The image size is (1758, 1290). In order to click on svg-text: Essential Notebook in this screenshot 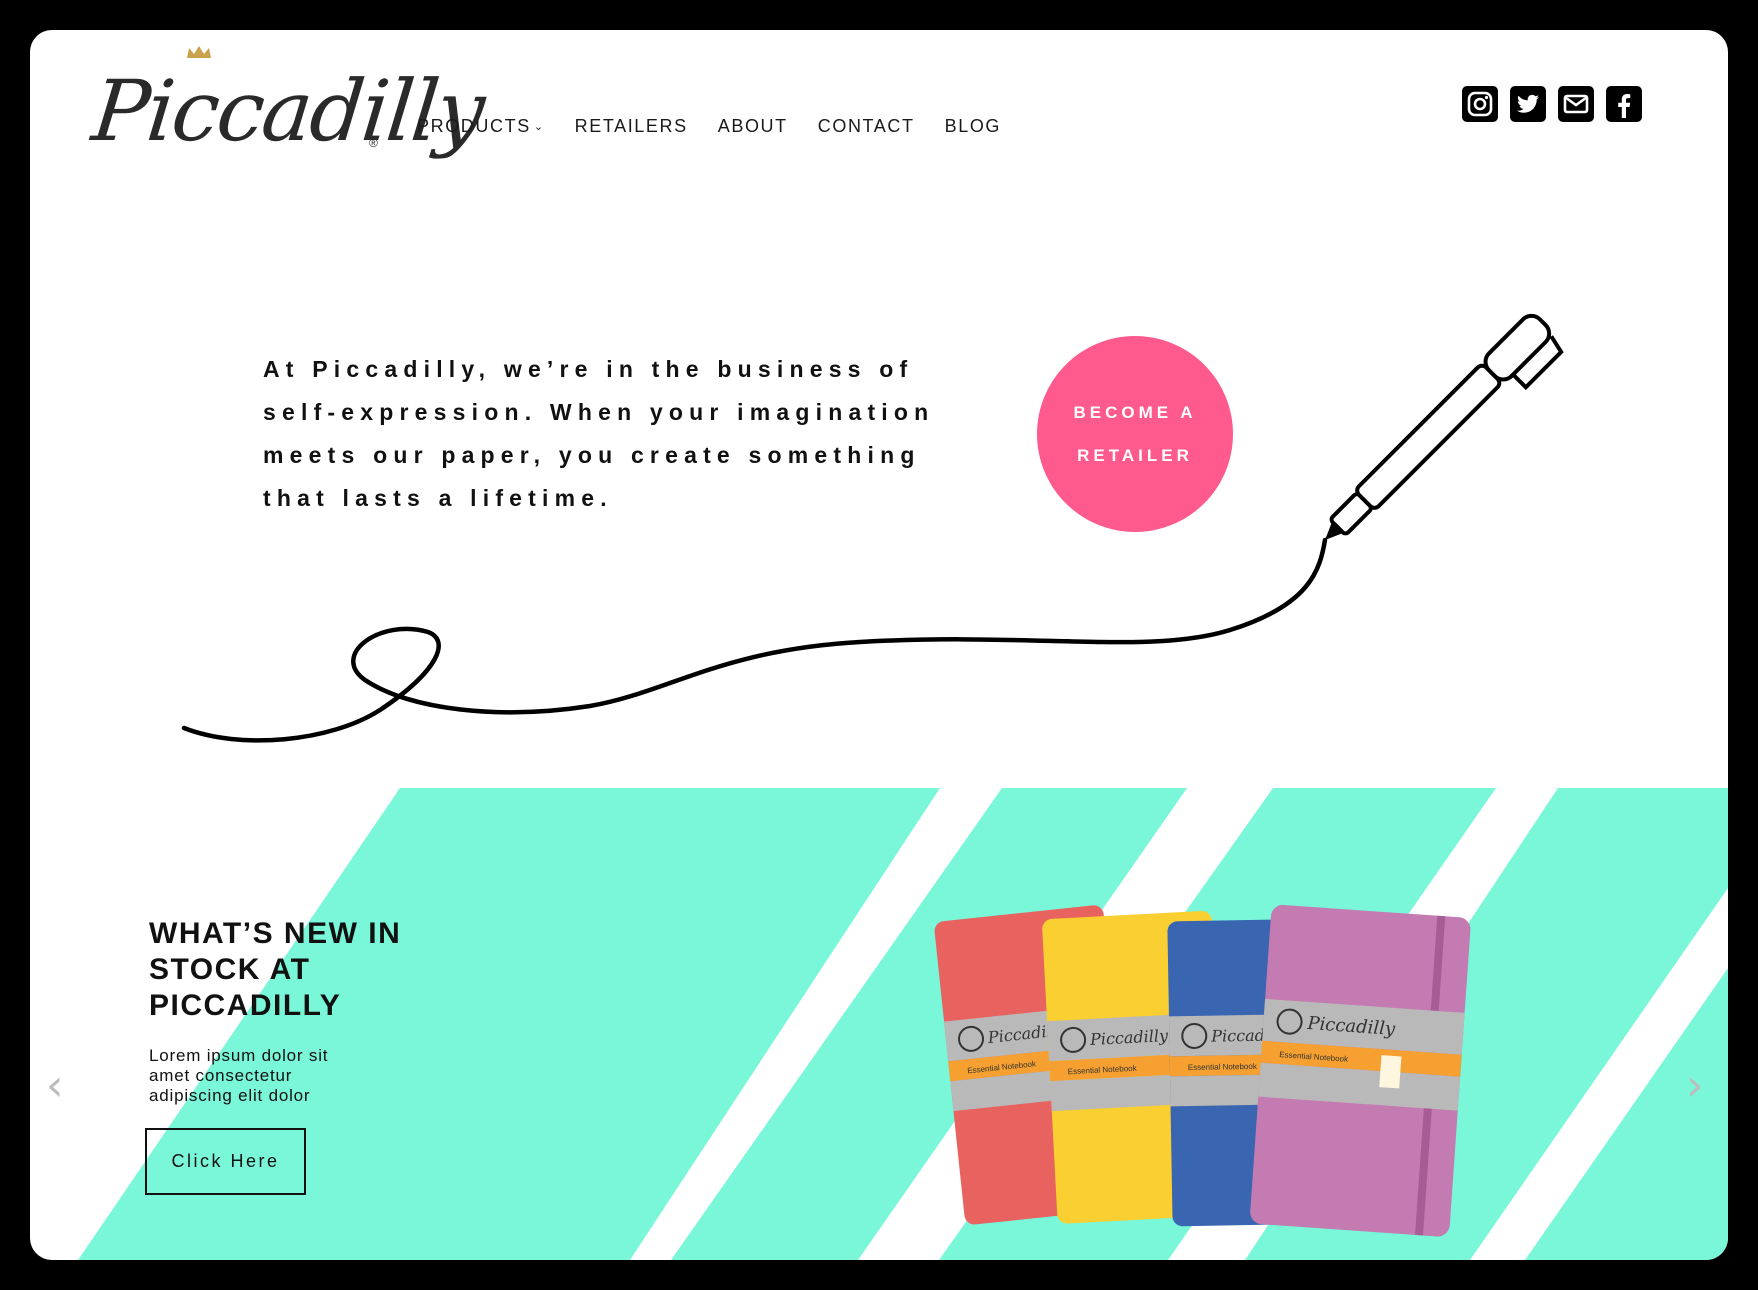, I will do `click(1223, 1067)`.